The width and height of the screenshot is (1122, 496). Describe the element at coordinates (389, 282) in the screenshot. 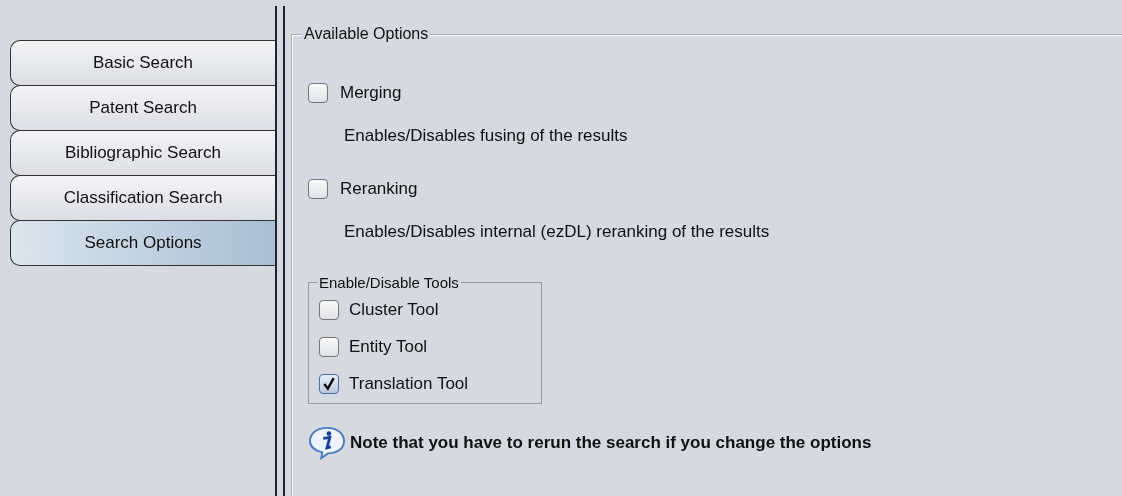

I see `group-legend: Enable/Disable Tools` at that location.